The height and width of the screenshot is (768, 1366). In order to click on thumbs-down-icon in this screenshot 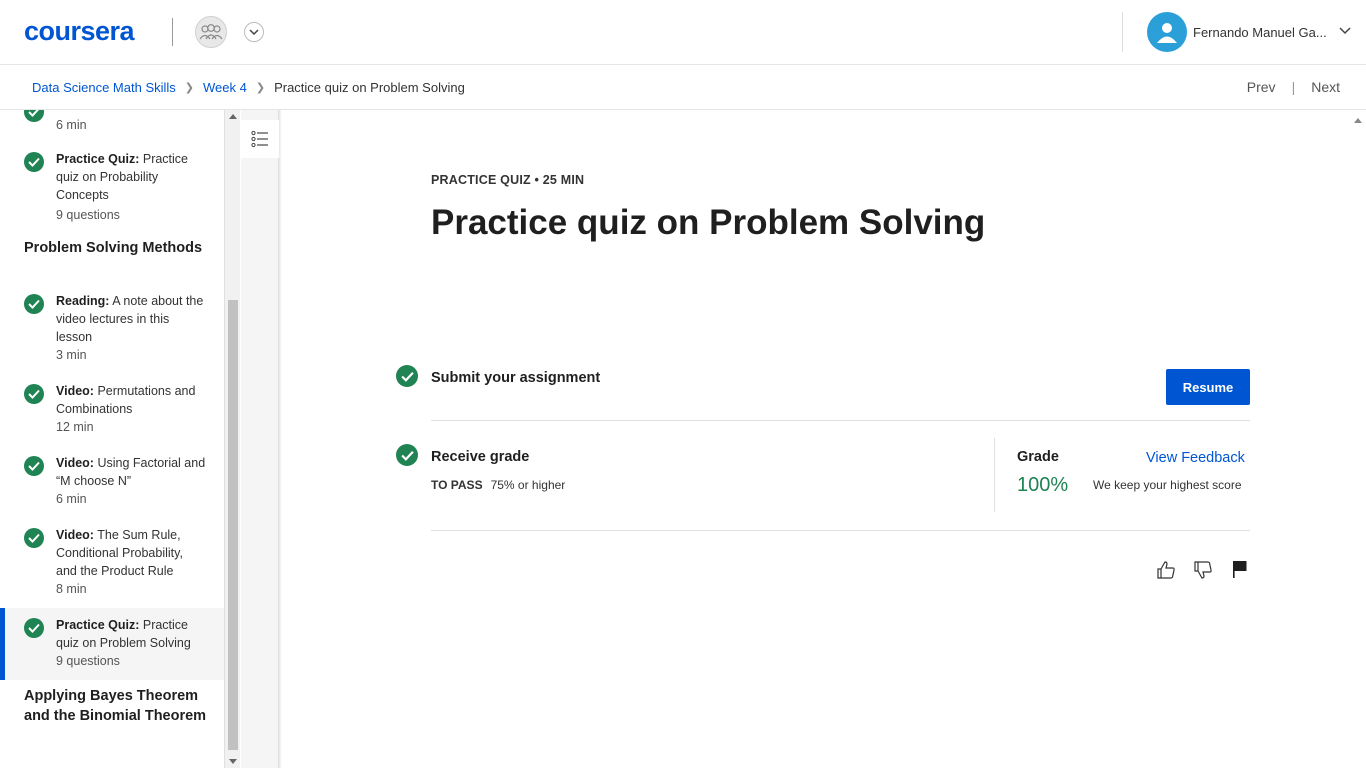, I will do `click(1203, 570)`.